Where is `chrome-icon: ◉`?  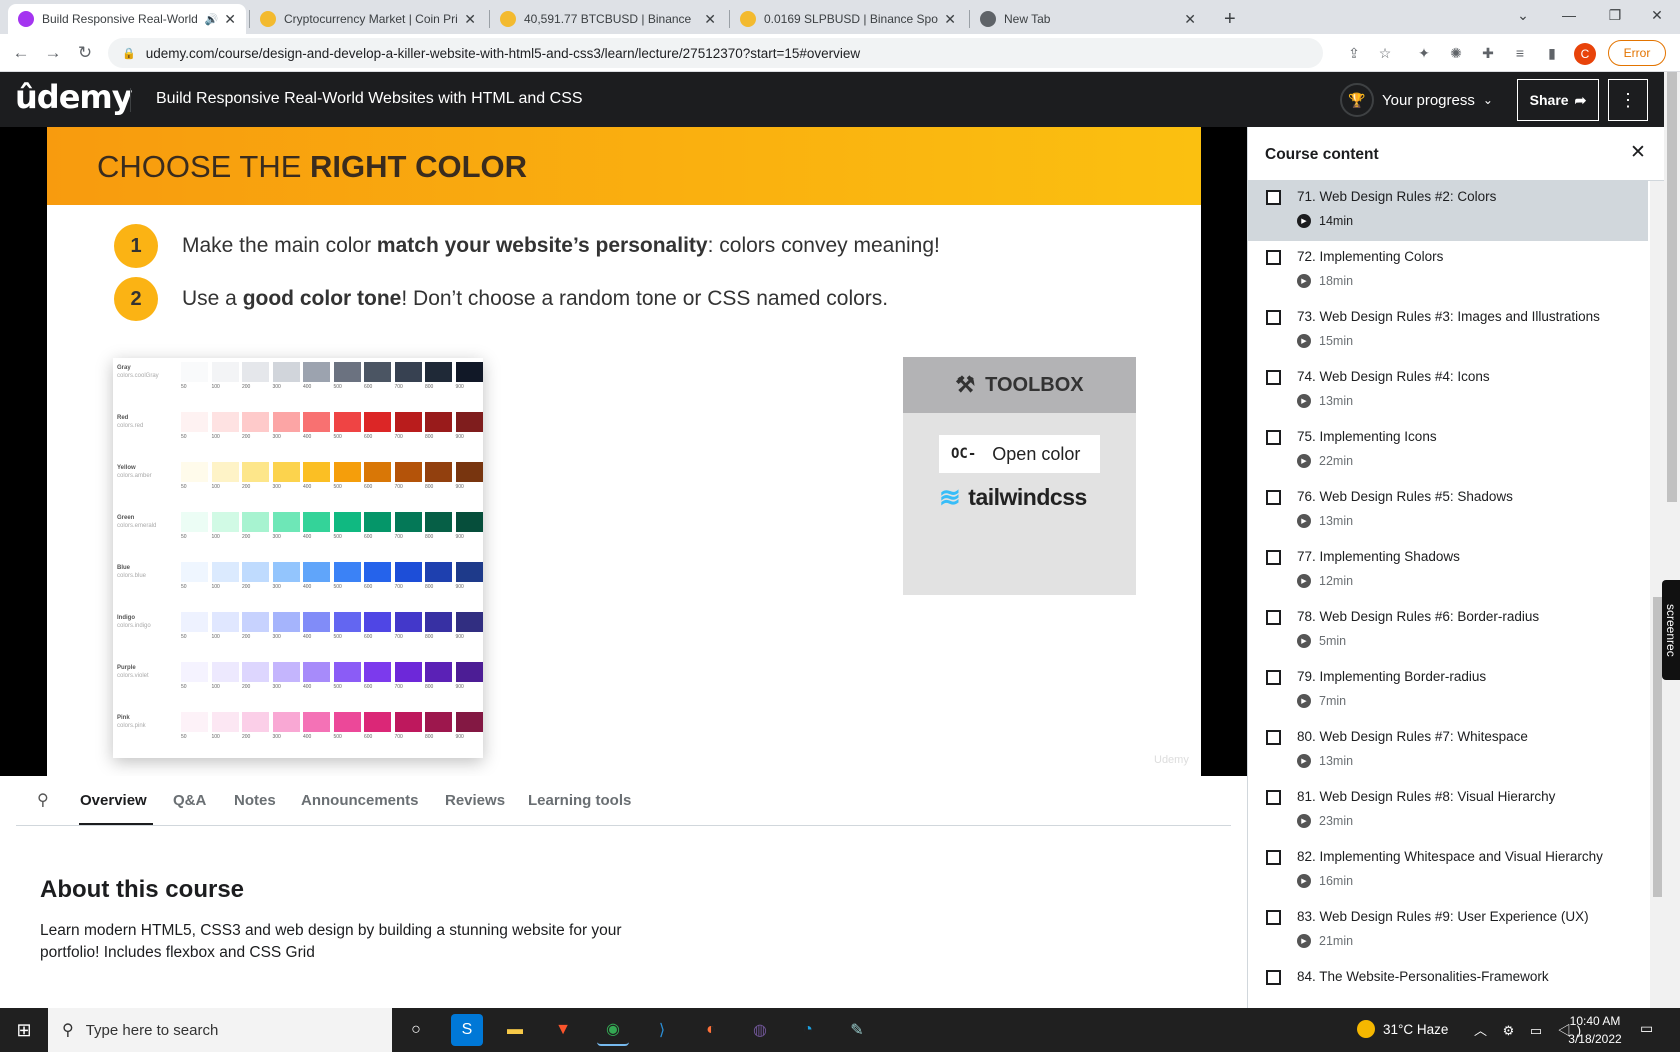 chrome-icon: ◉ is located at coordinates (613, 1030).